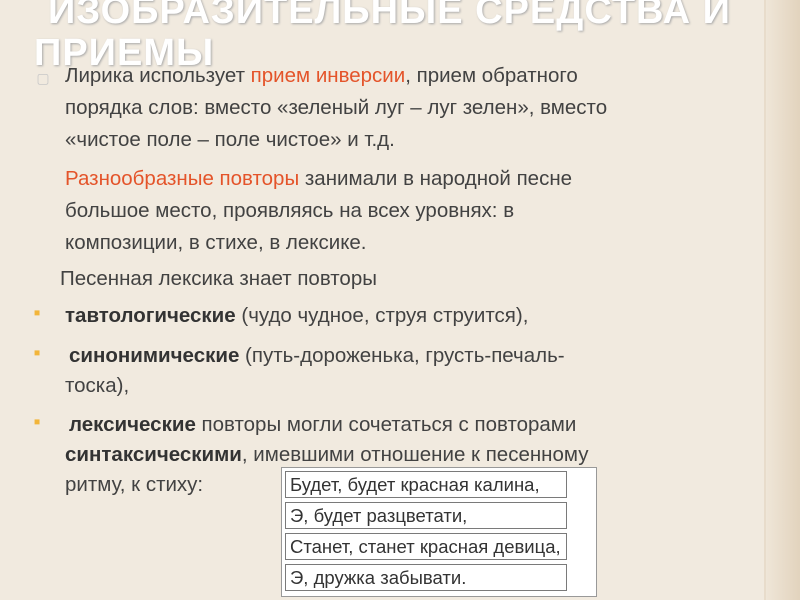 This screenshot has height=600, width=800. Describe the element at coordinates (132, 424) in the screenshot. I see `term-lexical: лексические` at that location.